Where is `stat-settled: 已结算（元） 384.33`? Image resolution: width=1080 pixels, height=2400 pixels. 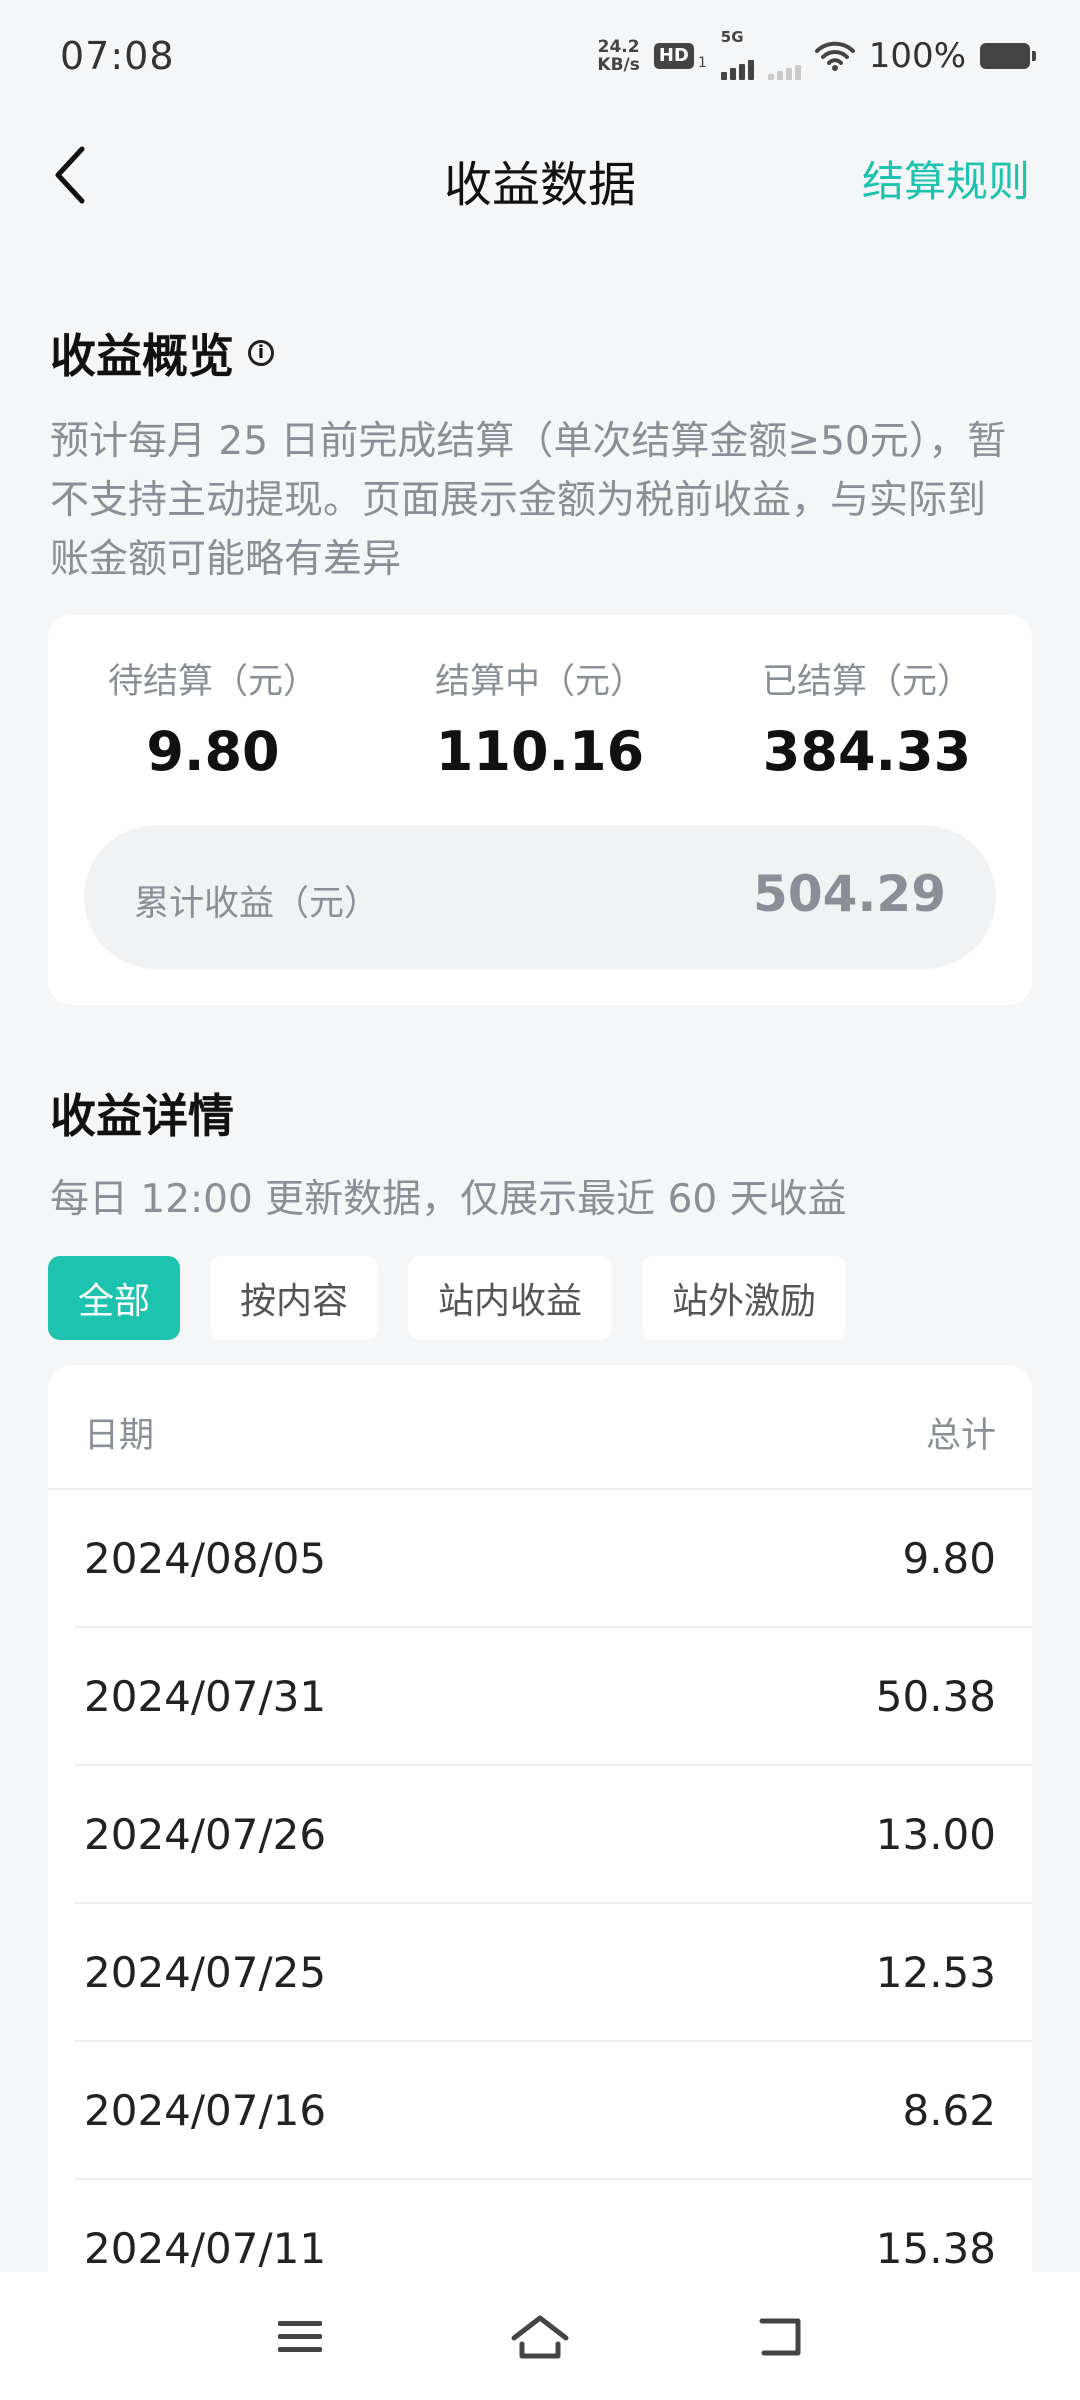
stat-settled: 已结算（元） 384.33 is located at coordinates (867, 718).